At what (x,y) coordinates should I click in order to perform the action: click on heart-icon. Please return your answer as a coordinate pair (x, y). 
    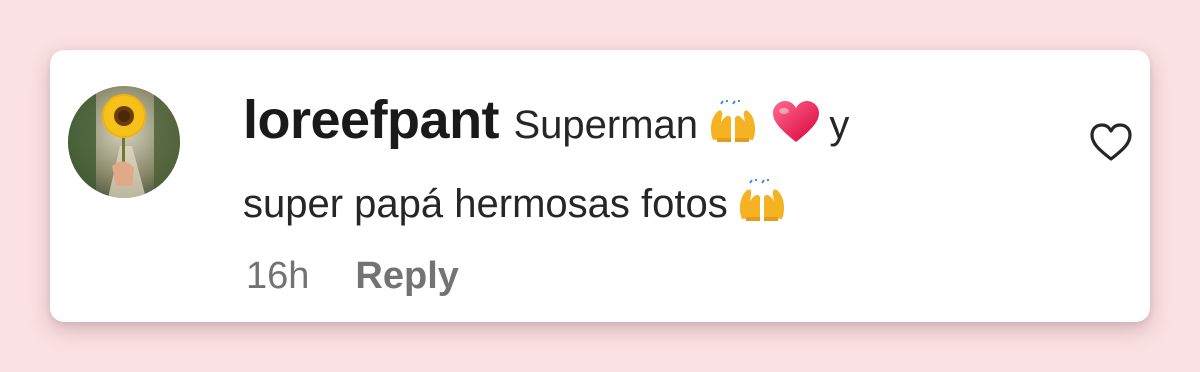
    Looking at the image, I should click on (796, 136).